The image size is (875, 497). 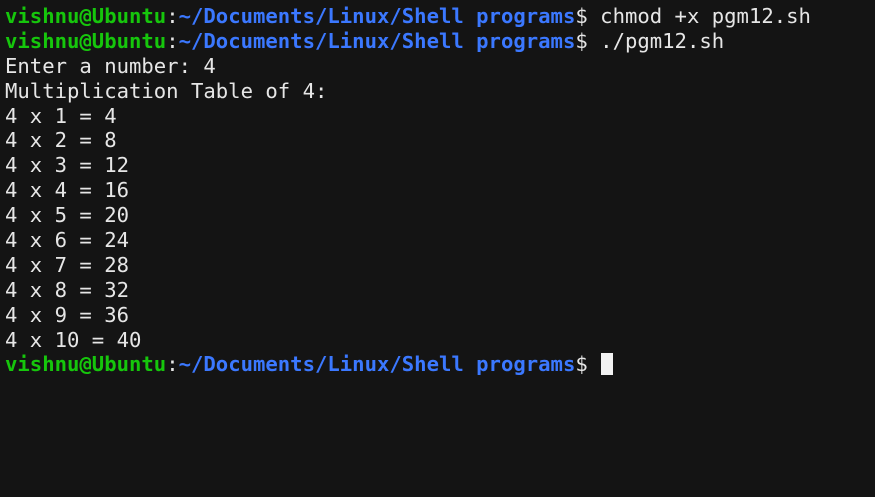 What do you see at coordinates (67, 215) in the screenshot?
I see `output-line: 4 x 5 = 20` at bounding box center [67, 215].